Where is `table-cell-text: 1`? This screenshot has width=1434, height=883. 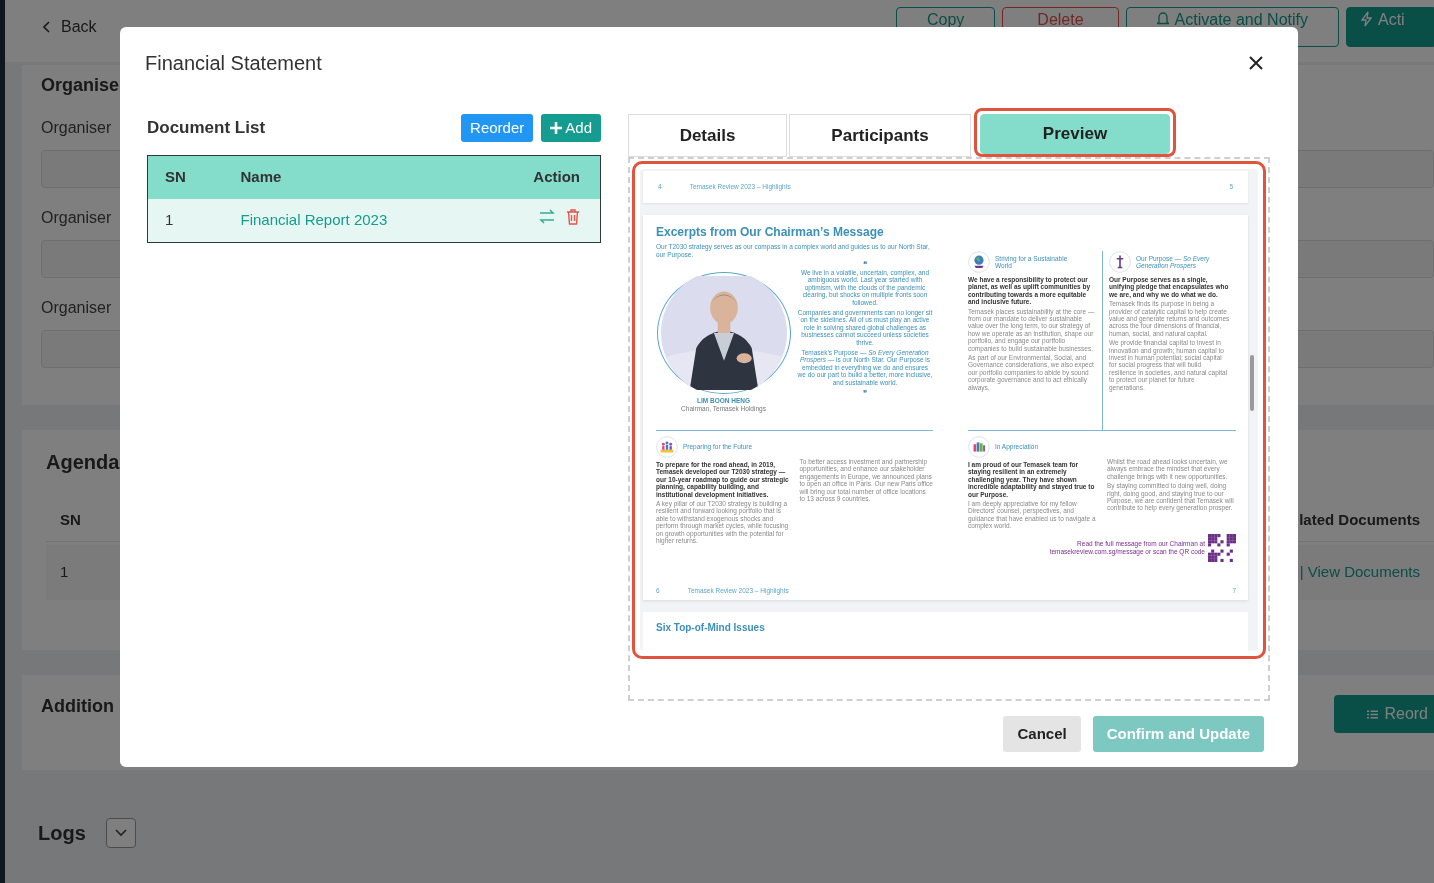 table-cell-text: 1 is located at coordinates (64, 572).